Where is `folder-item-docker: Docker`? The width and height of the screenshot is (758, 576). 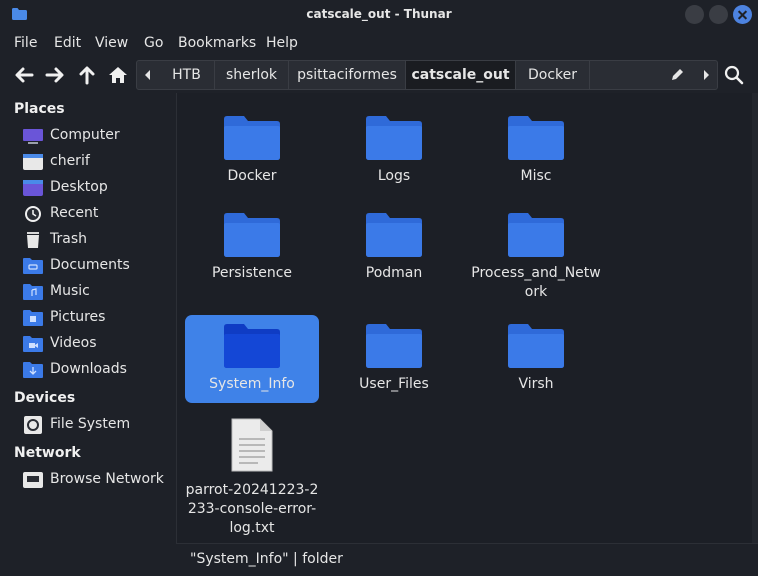 folder-item-docker: Docker is located at coordinates (252, 151).